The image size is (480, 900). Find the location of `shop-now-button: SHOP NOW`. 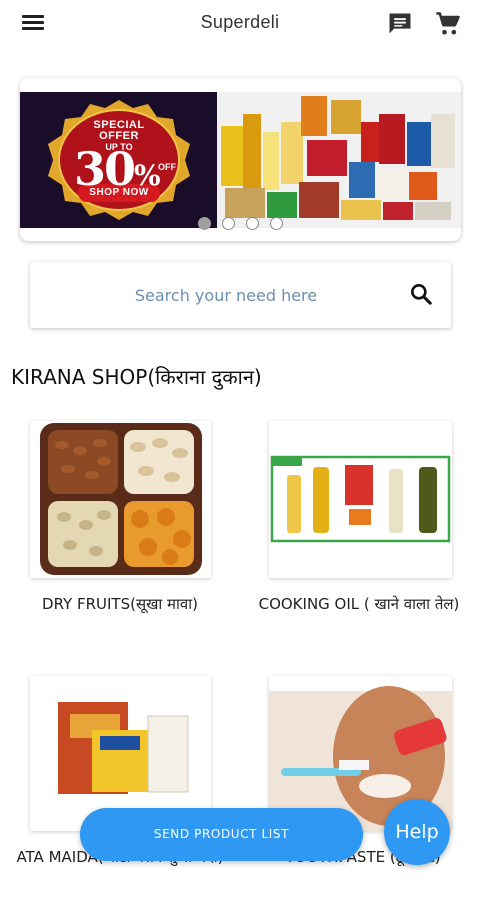

shop-now-button: SHOP NOW is located at coordinates (119, 192).